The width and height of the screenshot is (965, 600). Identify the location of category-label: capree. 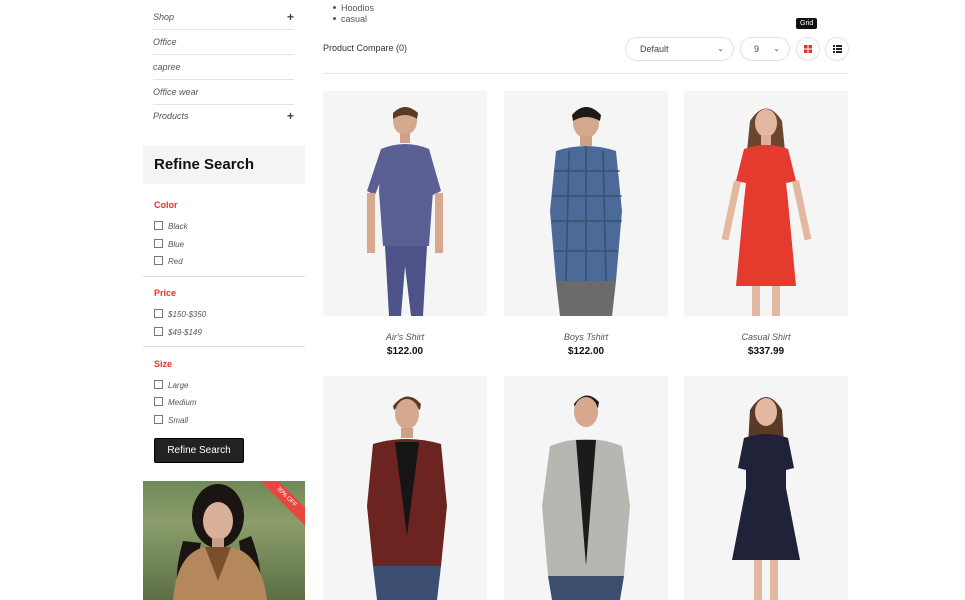
(167, 67).